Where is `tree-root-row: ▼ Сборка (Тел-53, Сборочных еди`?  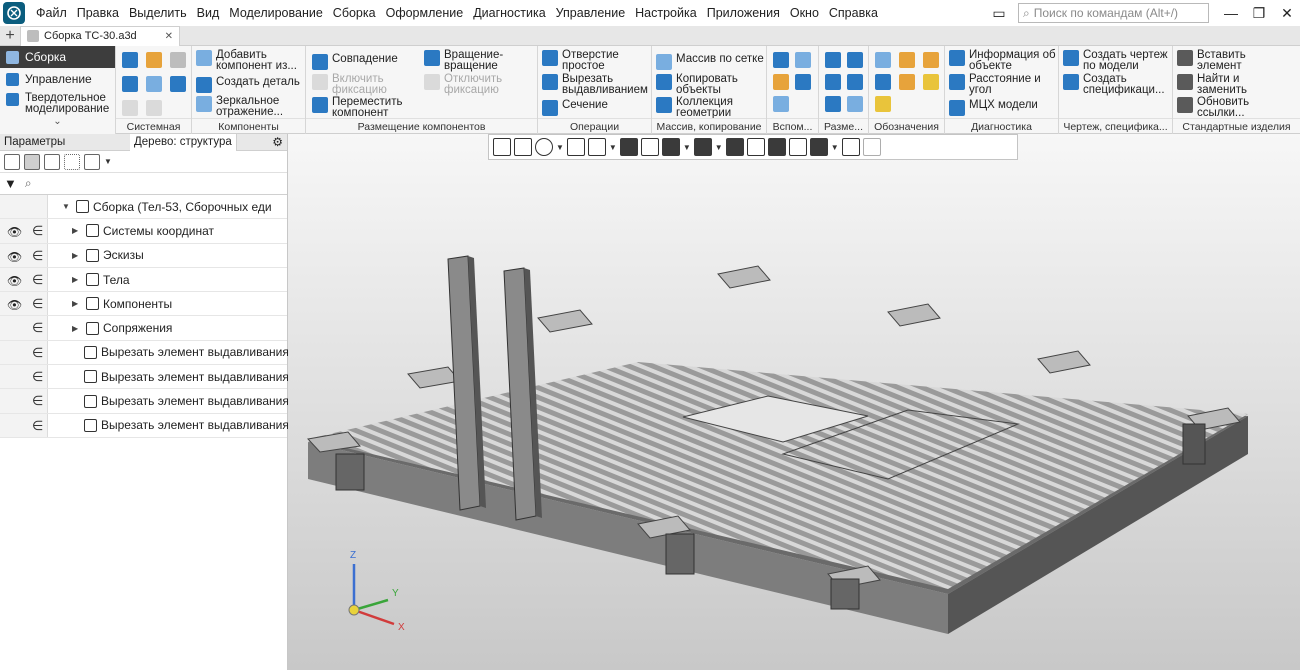 tree-root-row: ▼ Сборка (Тел-53, Сборочных еди is located at coordinates (143, 207).